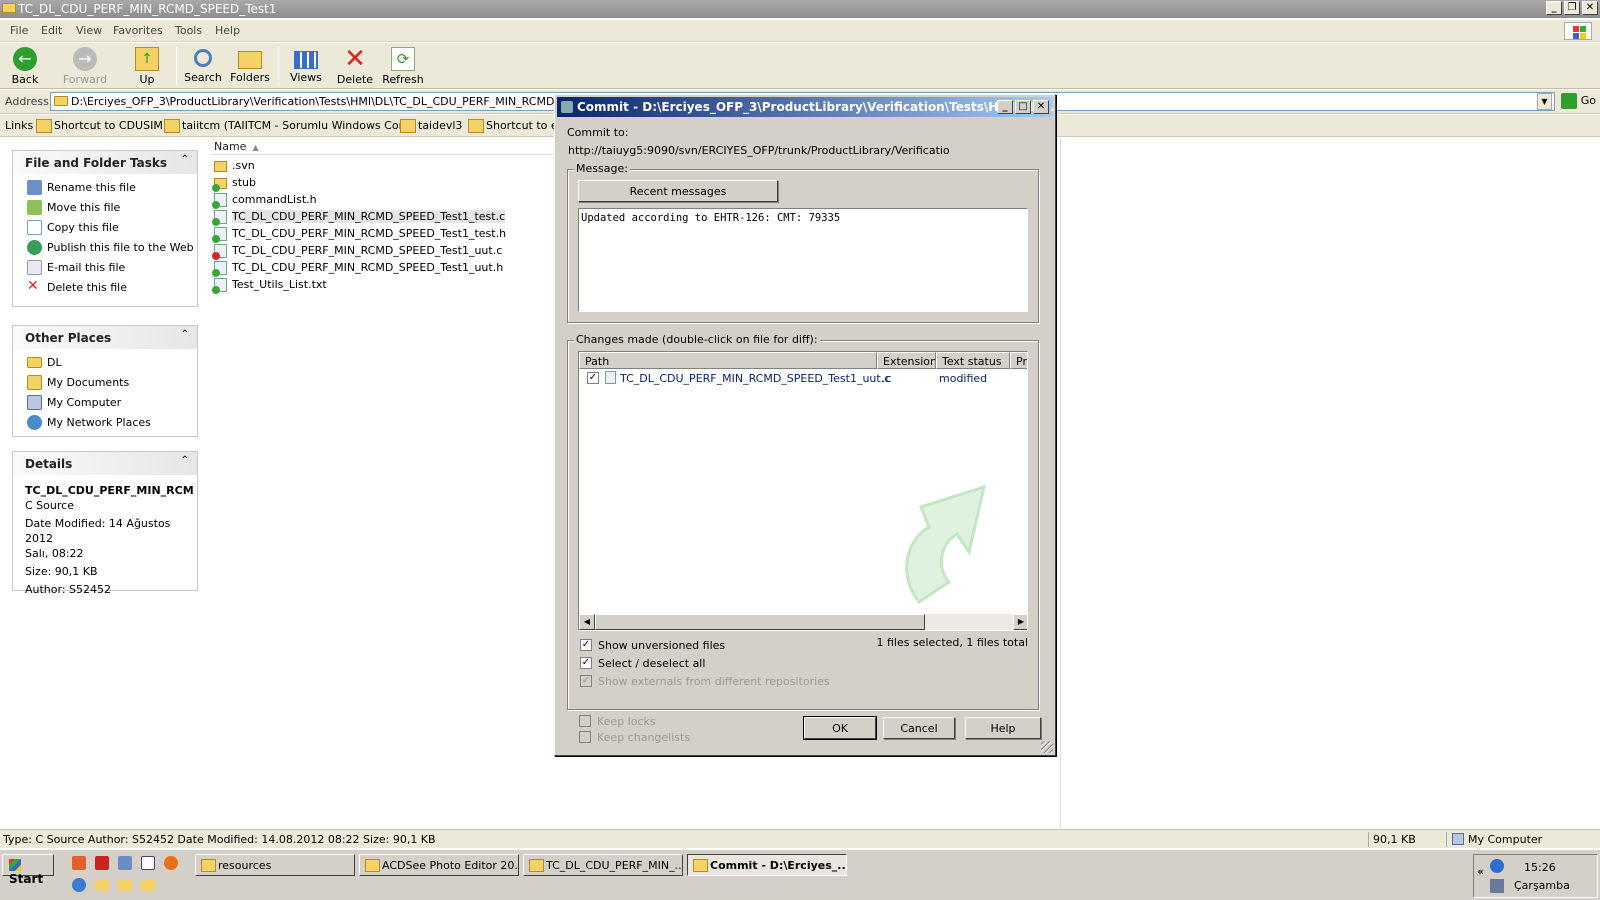 The width and height of the screenshot is (1600, 900). What do you see at coordinates (105, 337) in the screenshot?
I see `other-places-header: Other Places ⌃` at bounding box center [105, 337].